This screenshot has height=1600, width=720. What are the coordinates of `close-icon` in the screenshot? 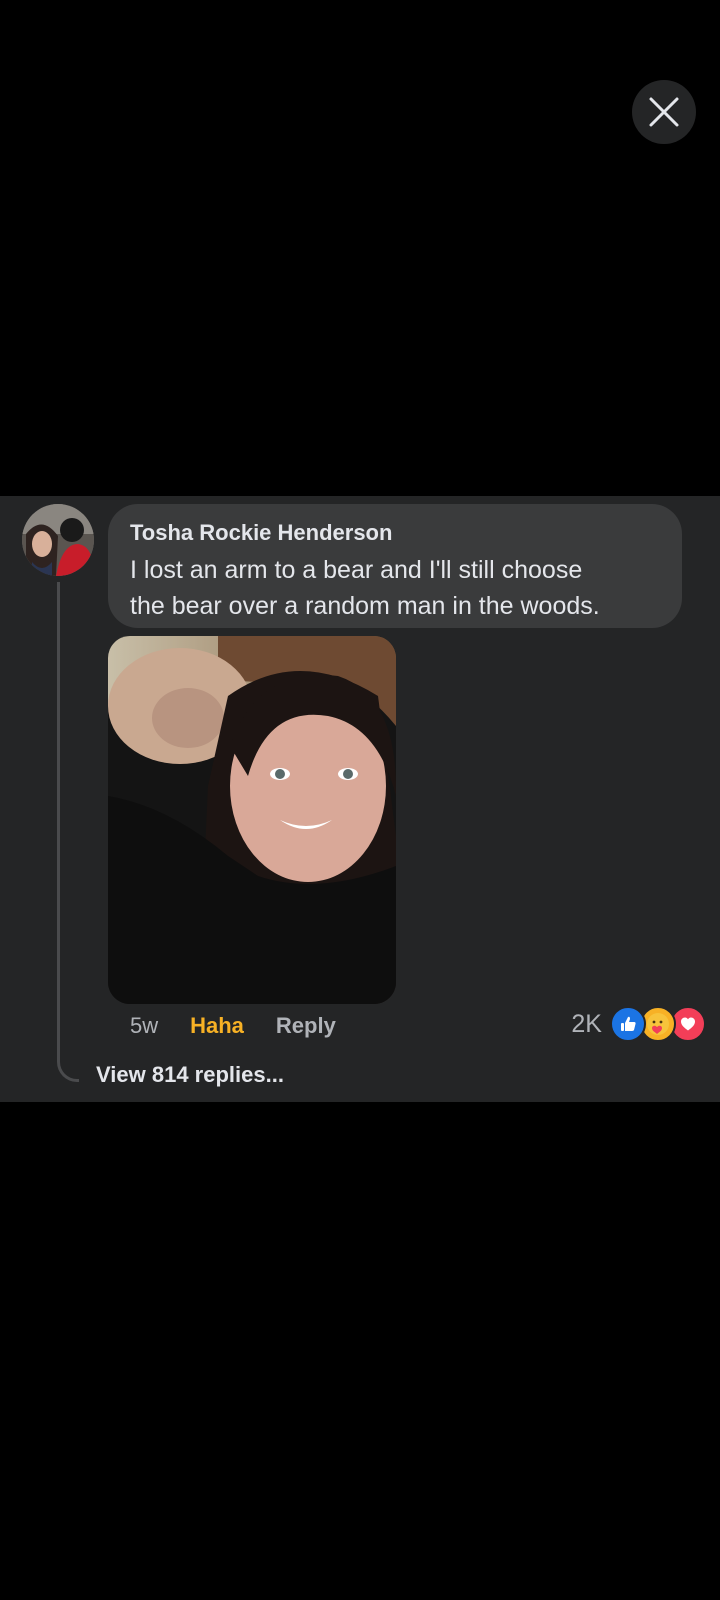 It's located at (664, 112).